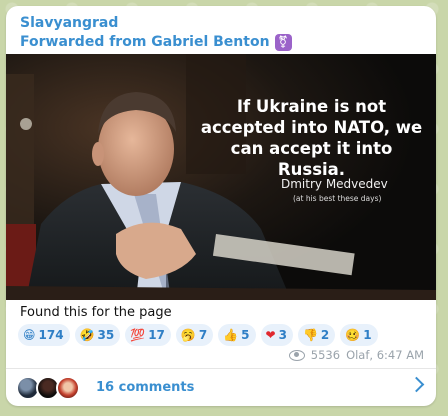 The width and height of the screenshot is (448, 416). I want to click on reaction-grin: 😁 174, so click(44, 335).